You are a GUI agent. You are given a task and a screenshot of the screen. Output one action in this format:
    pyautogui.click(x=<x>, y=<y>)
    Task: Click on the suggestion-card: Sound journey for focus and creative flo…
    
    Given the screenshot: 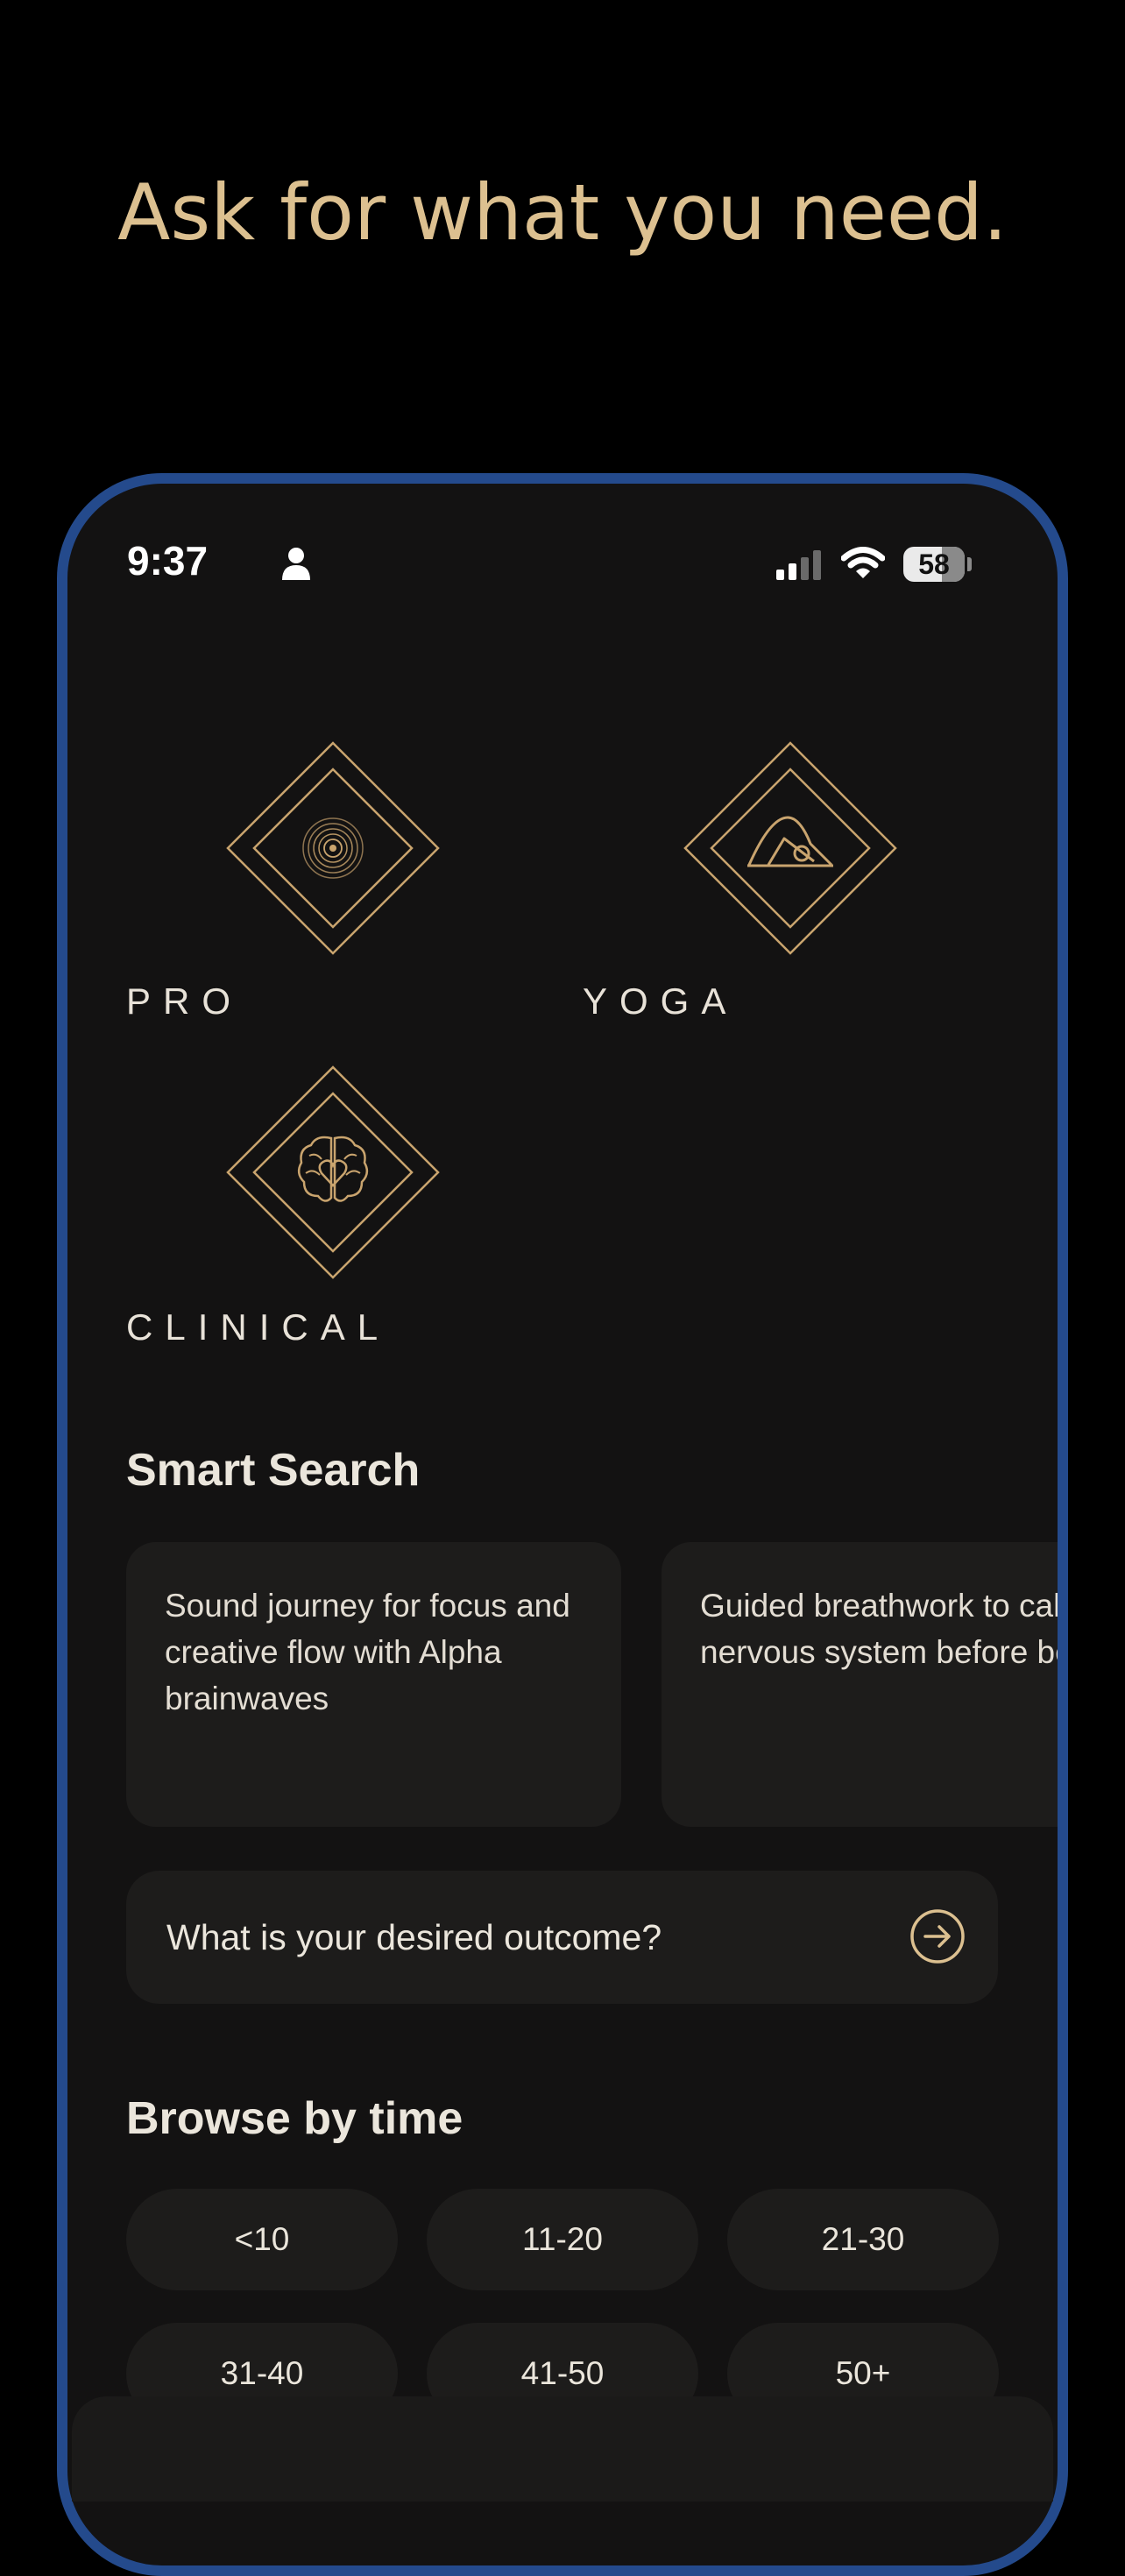 What is the action you would take?
    pyautogui.click(x=373, y=1684)
    